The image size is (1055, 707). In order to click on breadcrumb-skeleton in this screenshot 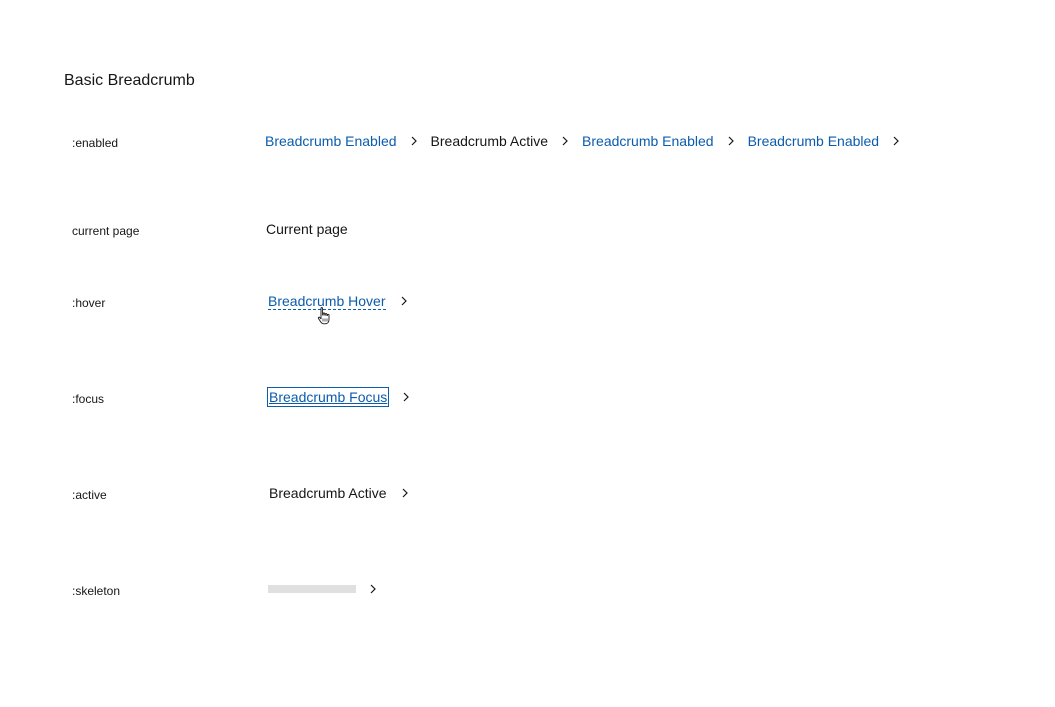, I will do `click(329, 589)`.